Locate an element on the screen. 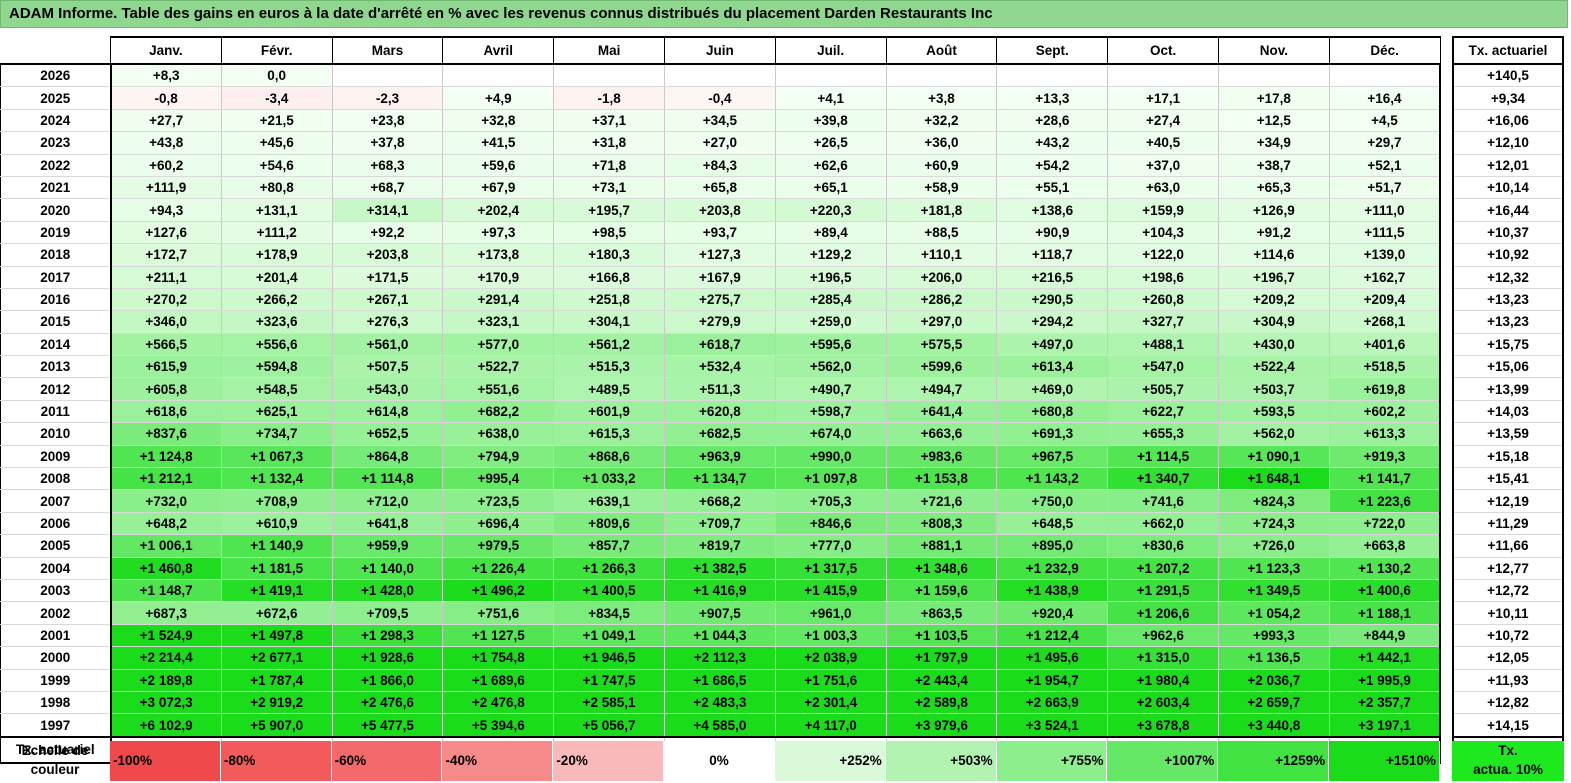  gain-cell: +993,3 is located at coordinates (1273, 636).